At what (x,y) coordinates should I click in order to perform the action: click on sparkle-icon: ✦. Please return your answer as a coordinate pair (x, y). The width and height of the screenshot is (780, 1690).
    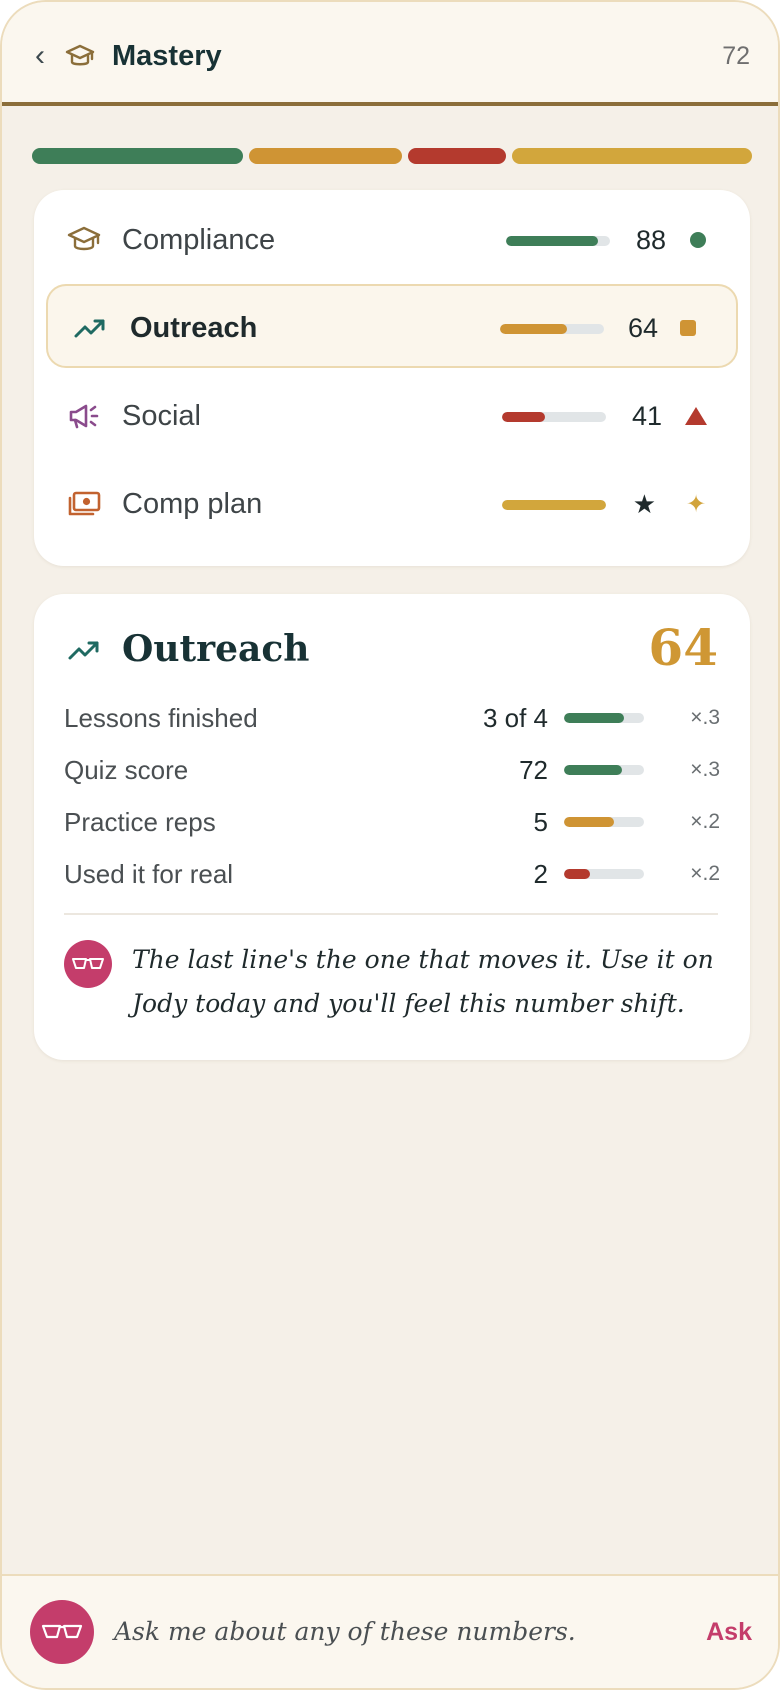
    Looking at the image, I should click on (696, 504).